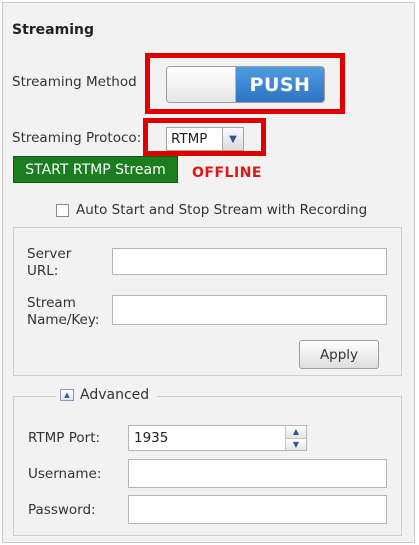 The image size is (419, 545). What do you see at coordinates (257, 509) in the screenshot?
I see `password-input` at bounding box center [257, 509].